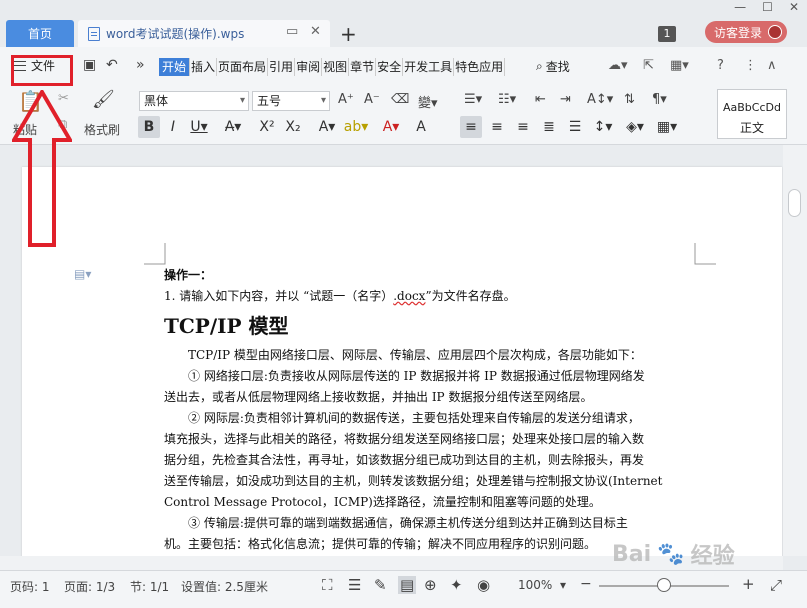 This screenshot has width=807, height=608. Describe the element at coordinates (497, 127) in the screenshot. I see `align-center-button: ≡` at that location.